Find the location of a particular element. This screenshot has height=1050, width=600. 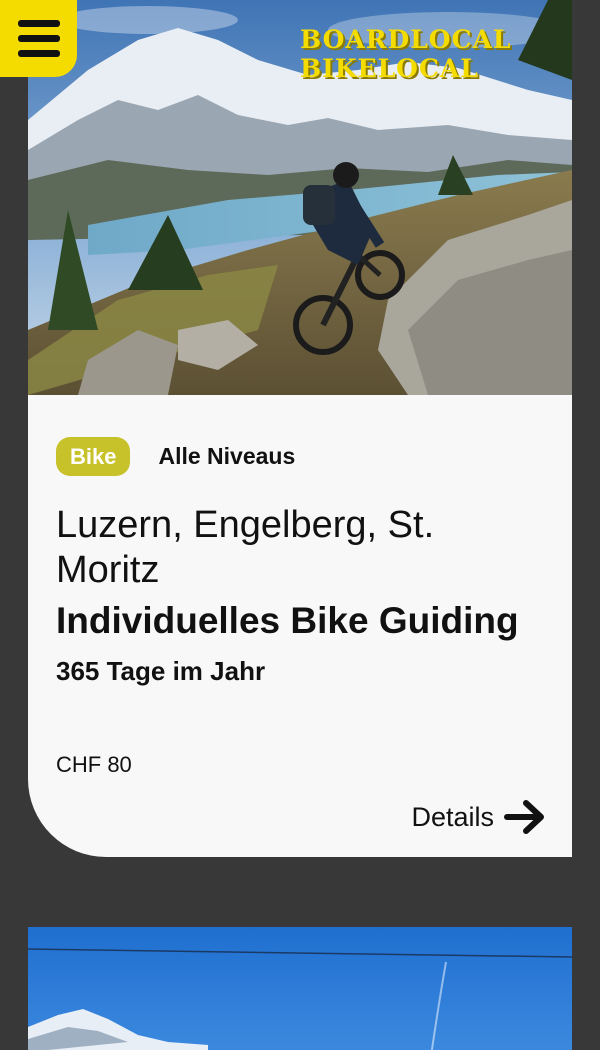

tour-title: Individuelles Bike Guiding is located at coordinates (287, 621).